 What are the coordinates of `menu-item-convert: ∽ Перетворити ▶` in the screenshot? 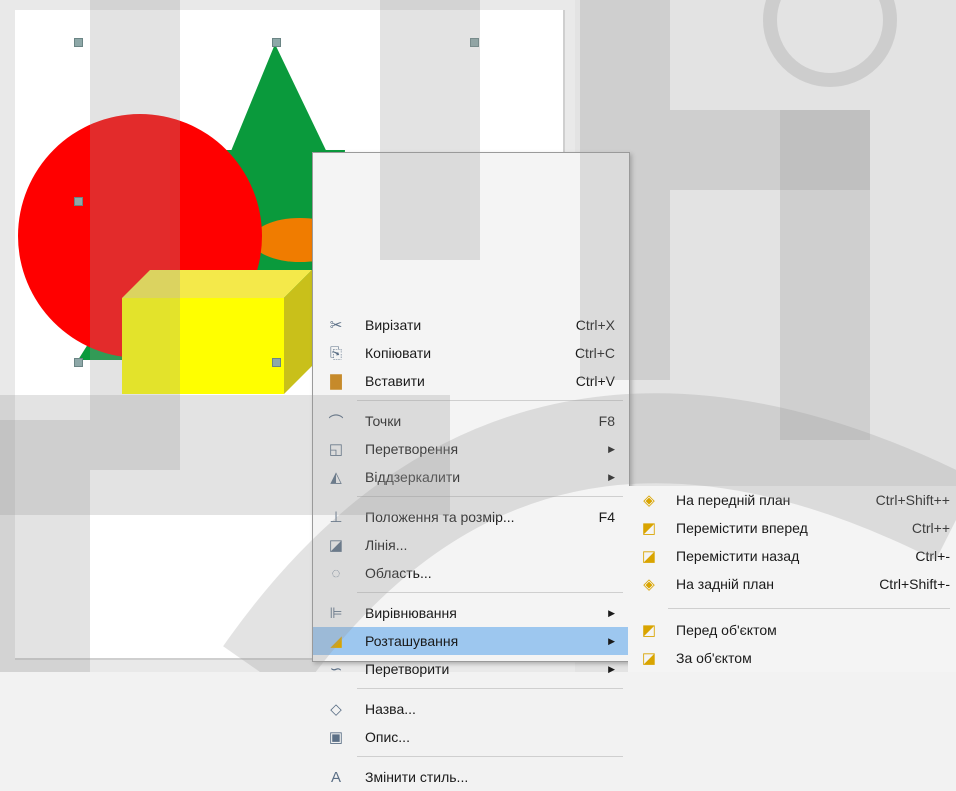 It's located at (471, 669).